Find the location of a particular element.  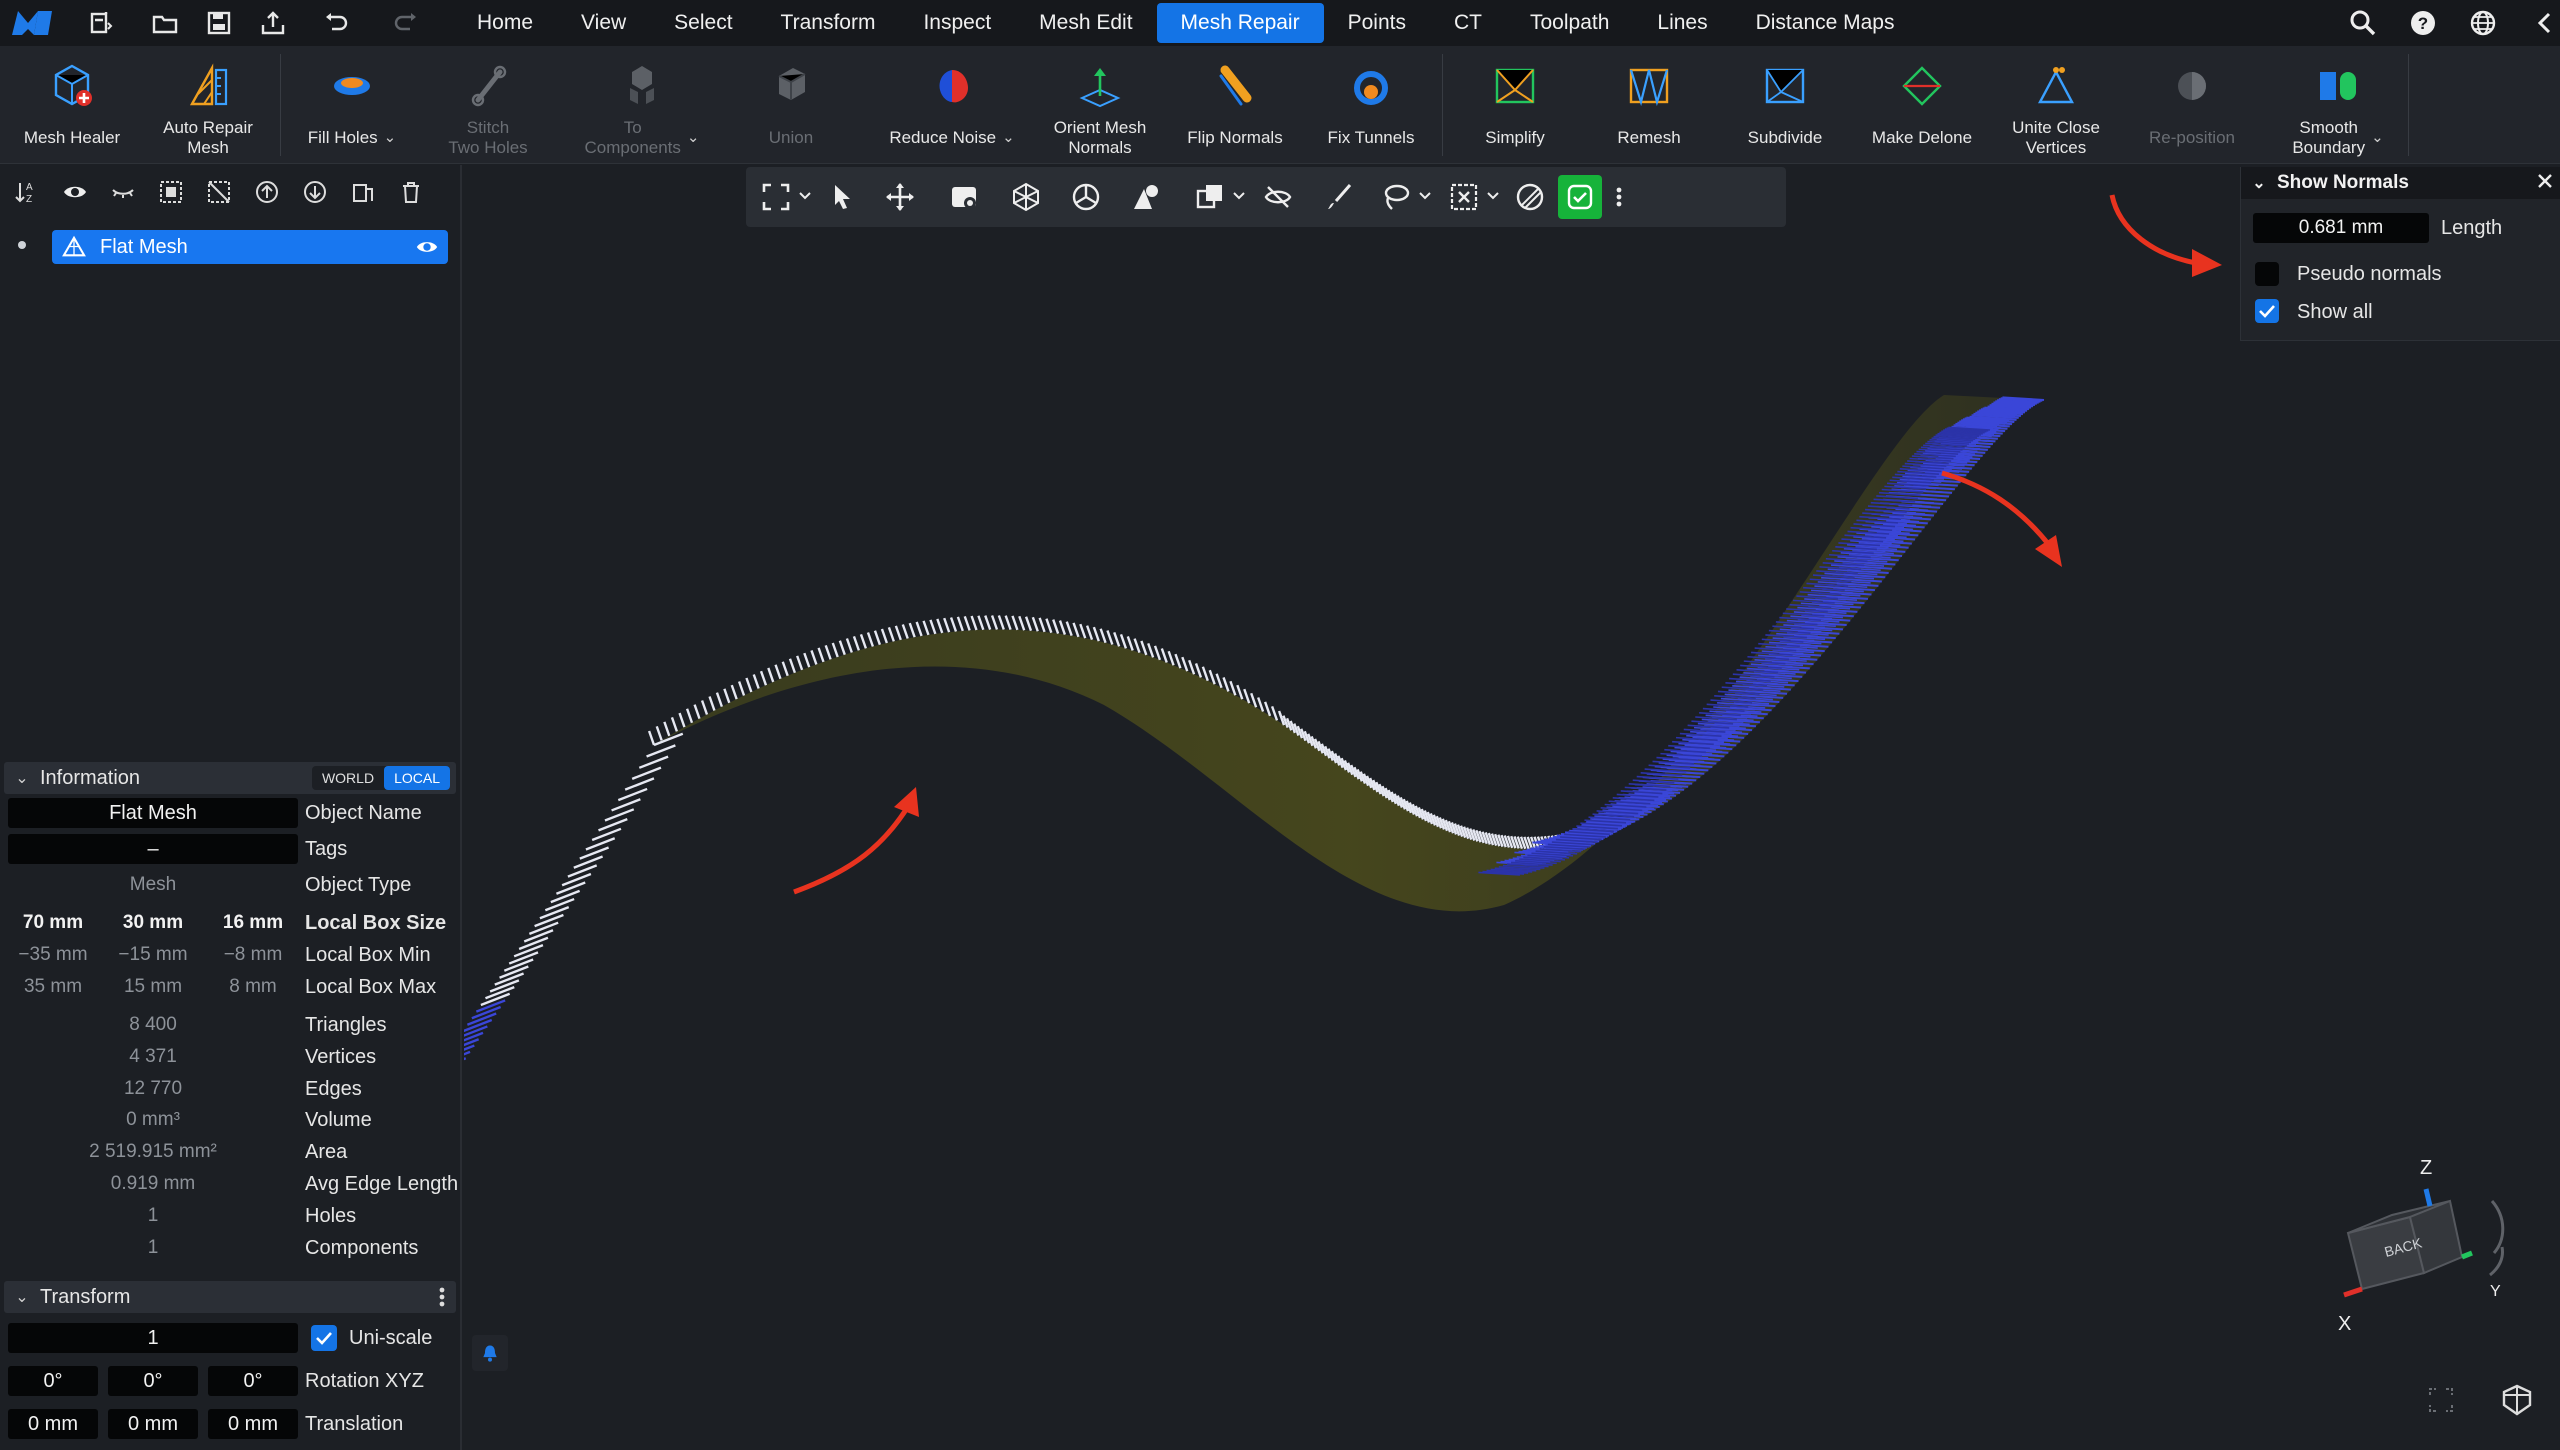

menu-select: Select is located at coordinates (703, 23).